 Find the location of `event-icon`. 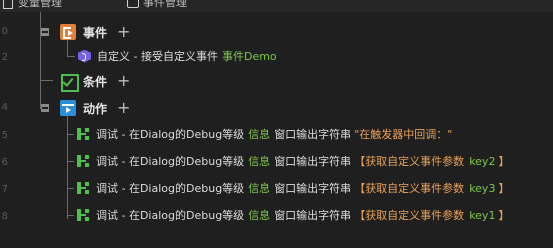

event-icon is located at coordinates (68, 32).